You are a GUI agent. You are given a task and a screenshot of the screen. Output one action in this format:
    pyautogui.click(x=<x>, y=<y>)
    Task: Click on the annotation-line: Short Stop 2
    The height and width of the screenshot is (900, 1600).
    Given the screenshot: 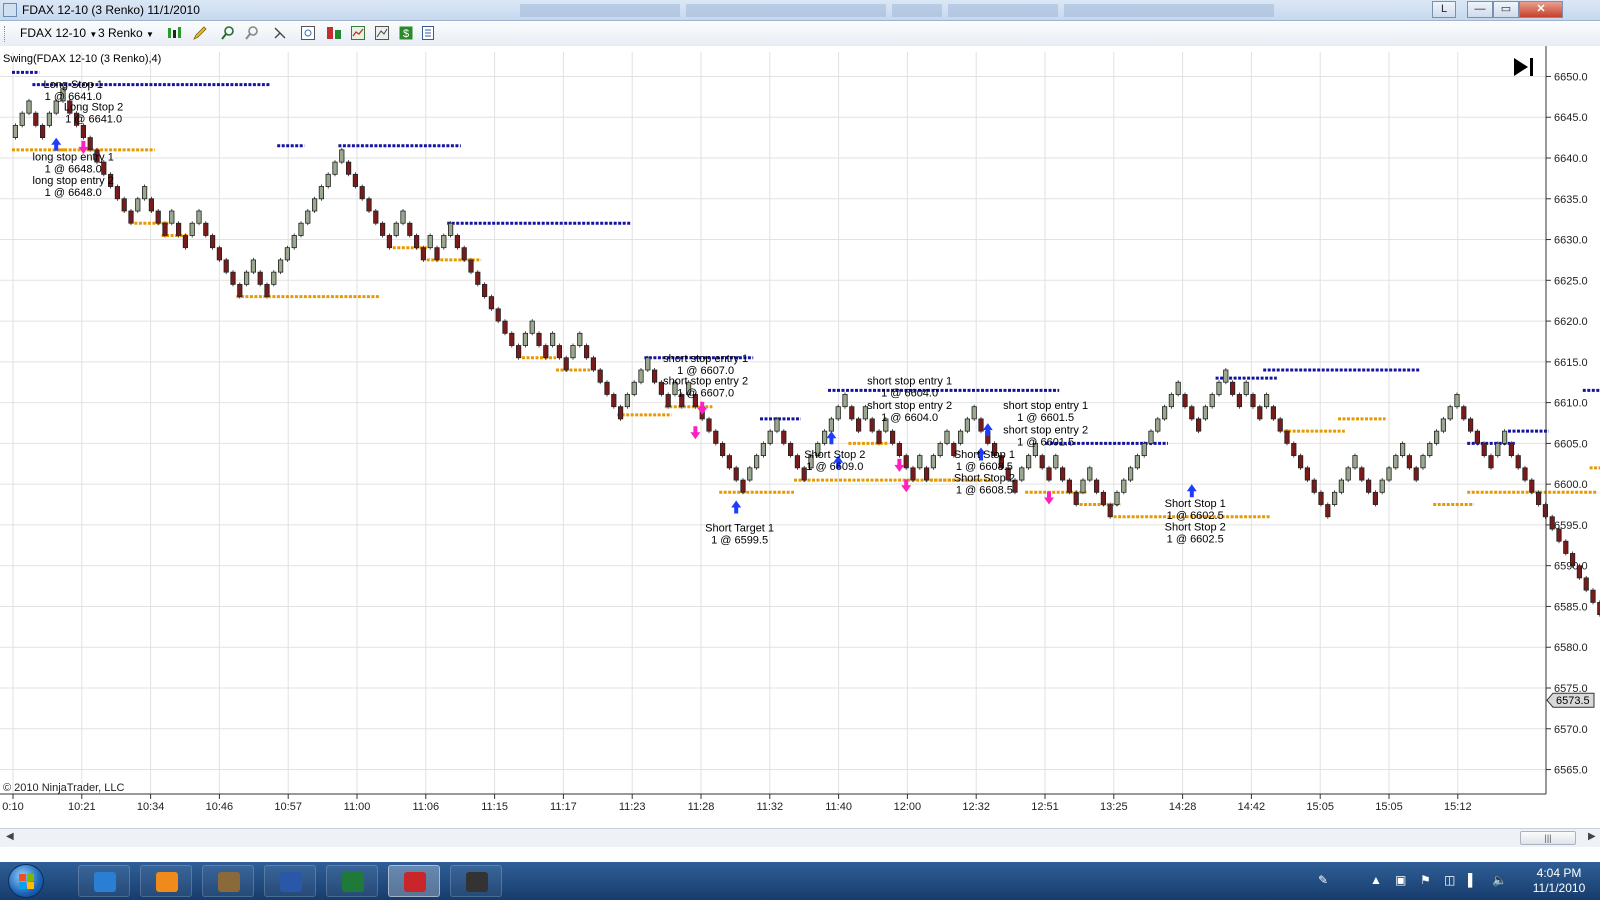 What is the action you would take?
    pyautogui.click(x=984, y=479)
    